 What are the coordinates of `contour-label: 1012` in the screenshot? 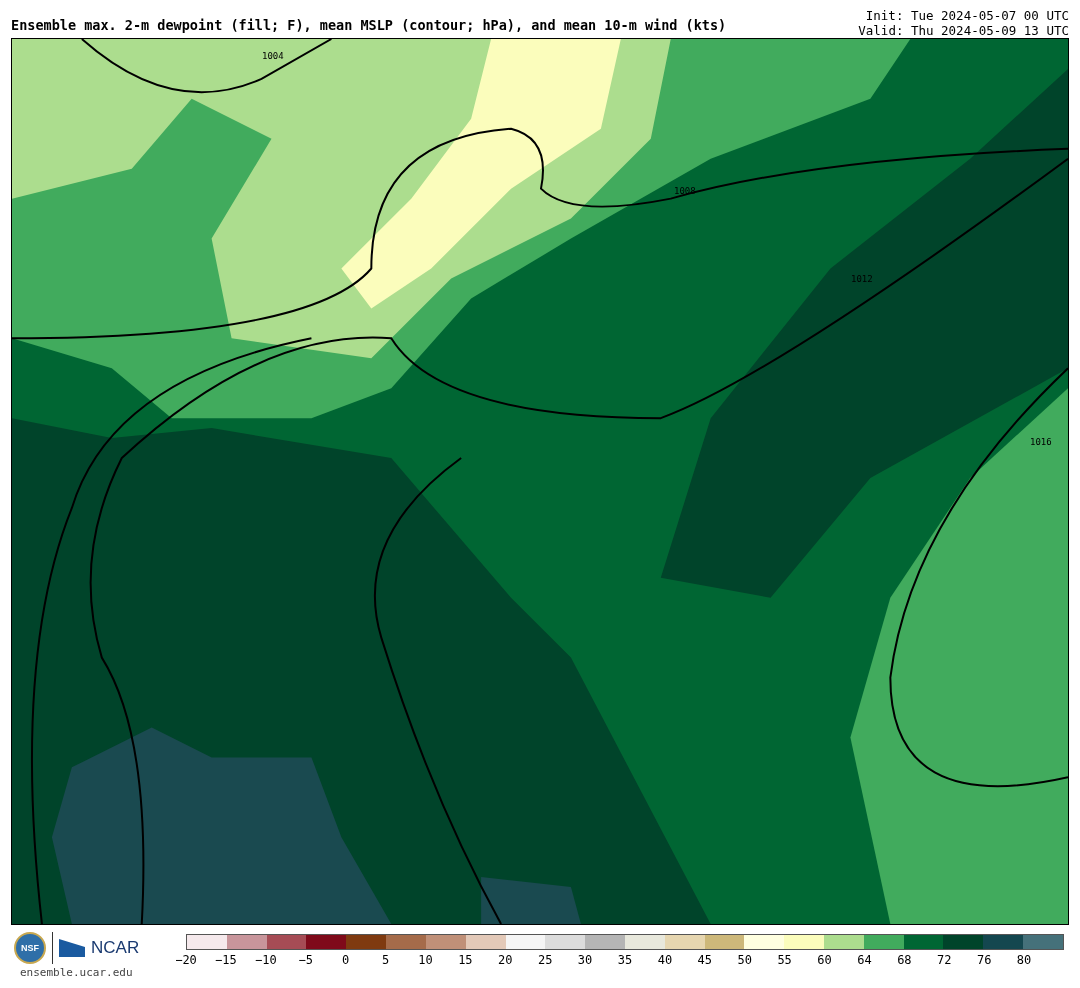 It's located at (862, 279).